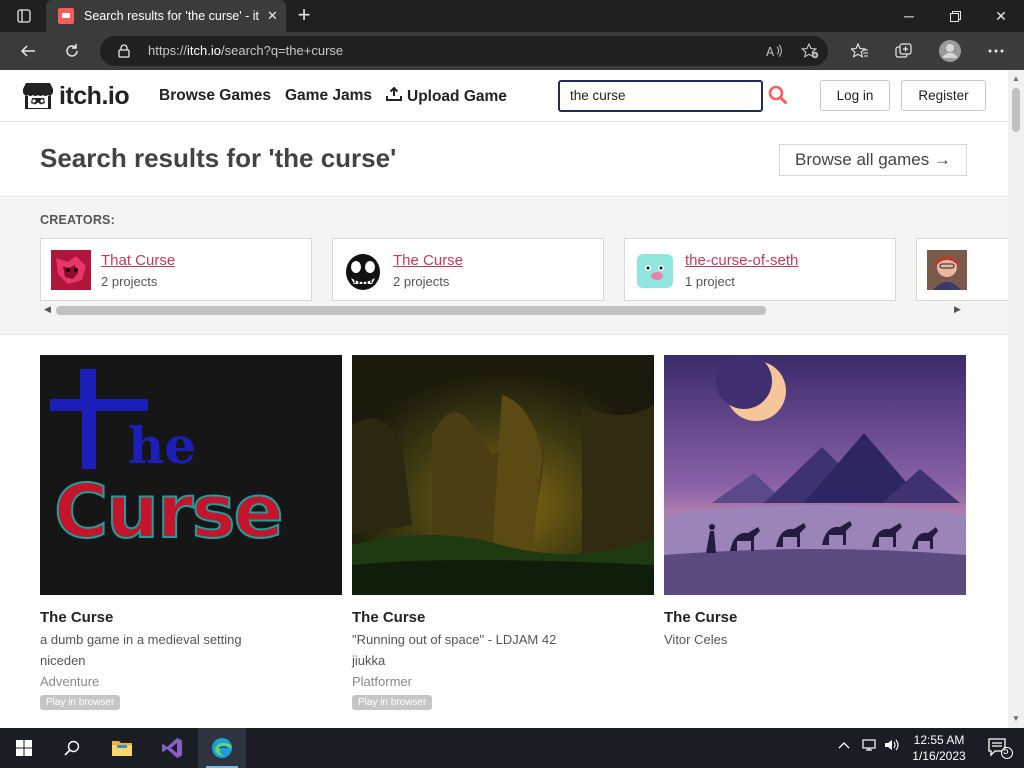  Describe the element at coordinates (909, 16) in the screenshot. I see `minimize-window-icon: ─` at that location.